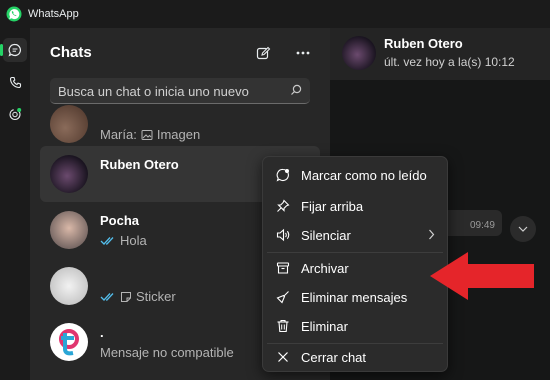  I want to click on menu-item-label: Cerrar chat, so click(334, 357).